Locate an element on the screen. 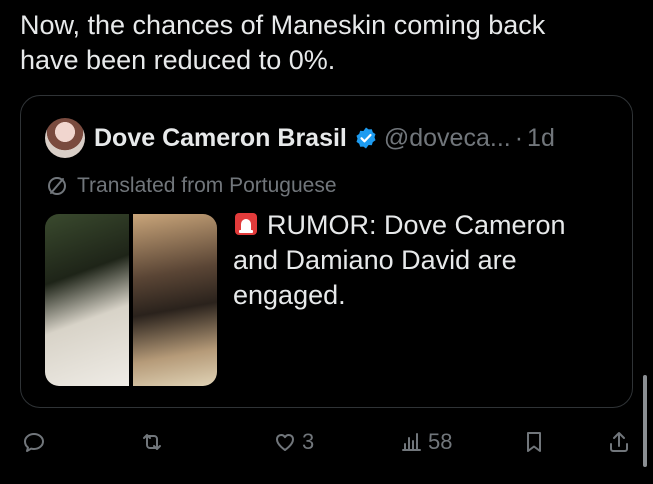 Image resolution: width=653 pixels, height=484 pixels. like-button: 3 is located at coordinates (293, 442).